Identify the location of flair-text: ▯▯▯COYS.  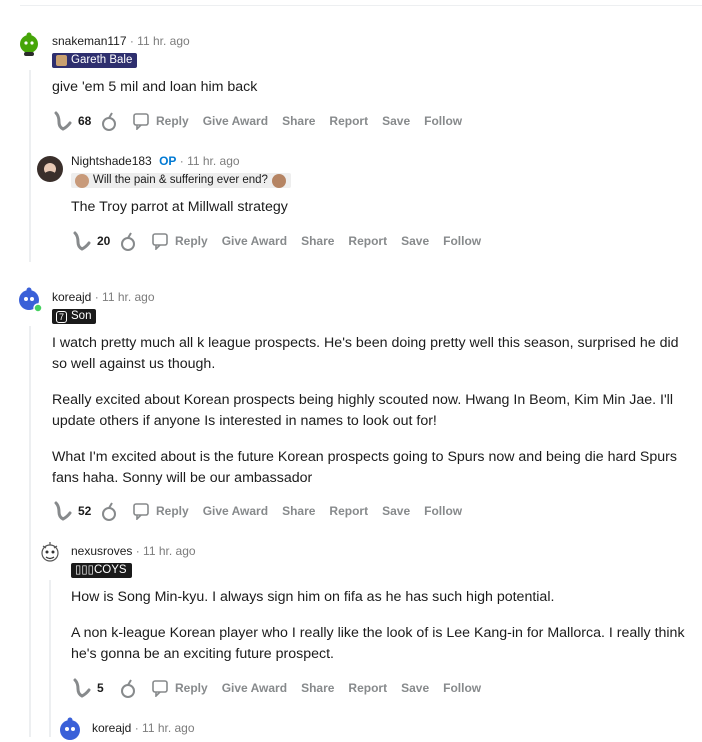
(101, 570).